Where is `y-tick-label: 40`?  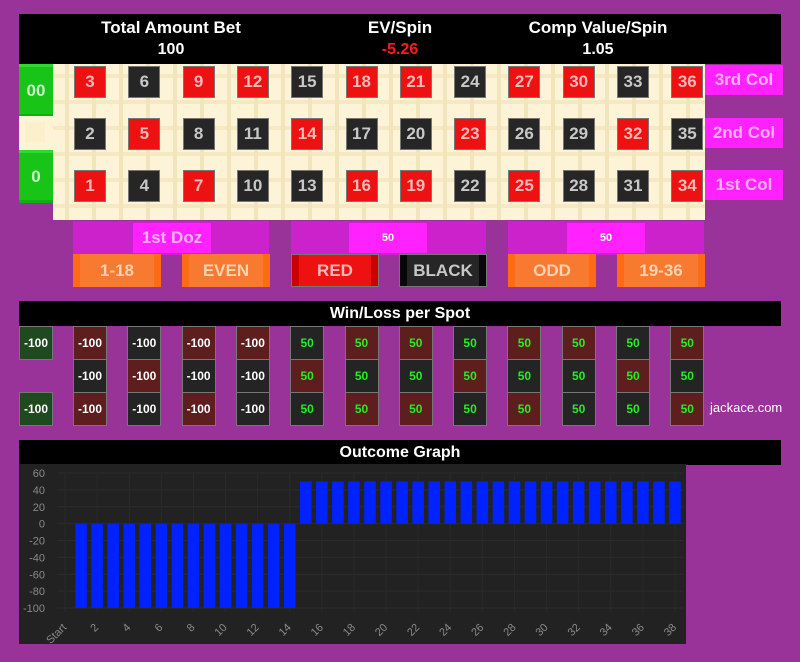
y-tick-label: 40 is located at coordinates (39, 491).